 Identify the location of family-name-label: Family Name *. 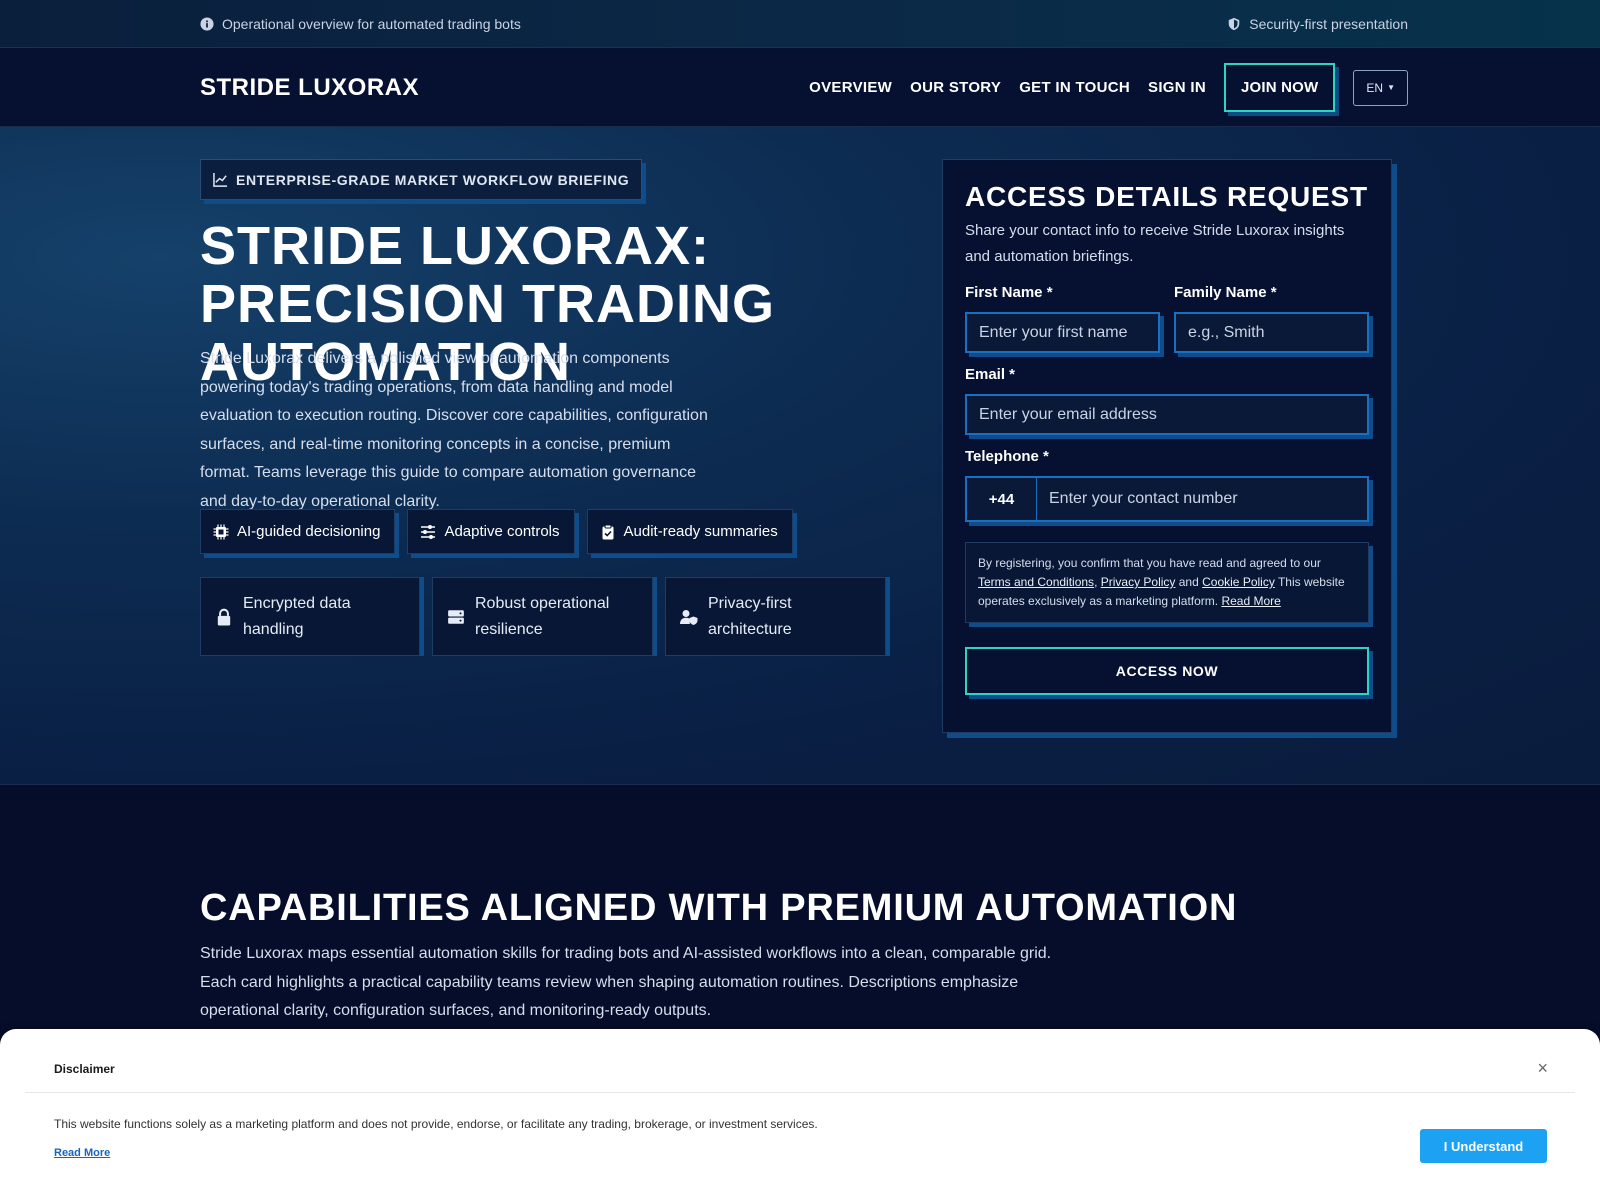
(1225, 292).